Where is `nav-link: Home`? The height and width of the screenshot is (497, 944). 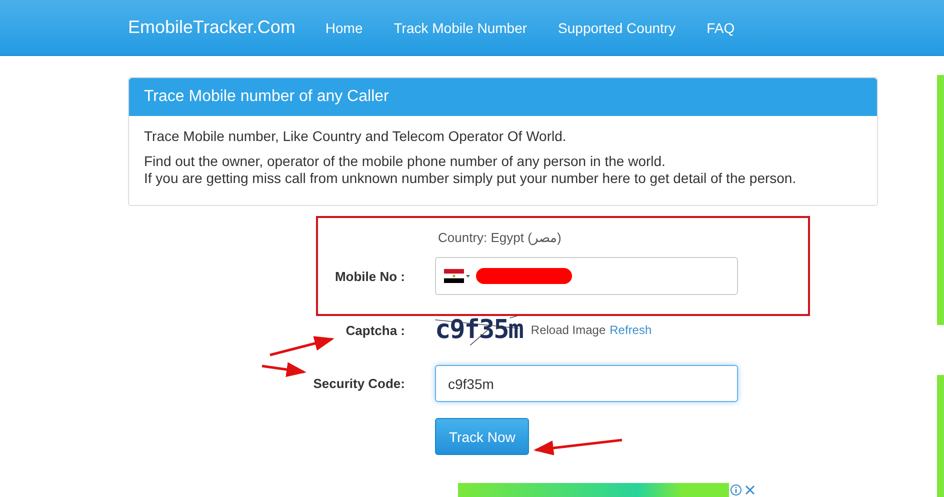 nav-link: Home is located at coordinates (344, 28).